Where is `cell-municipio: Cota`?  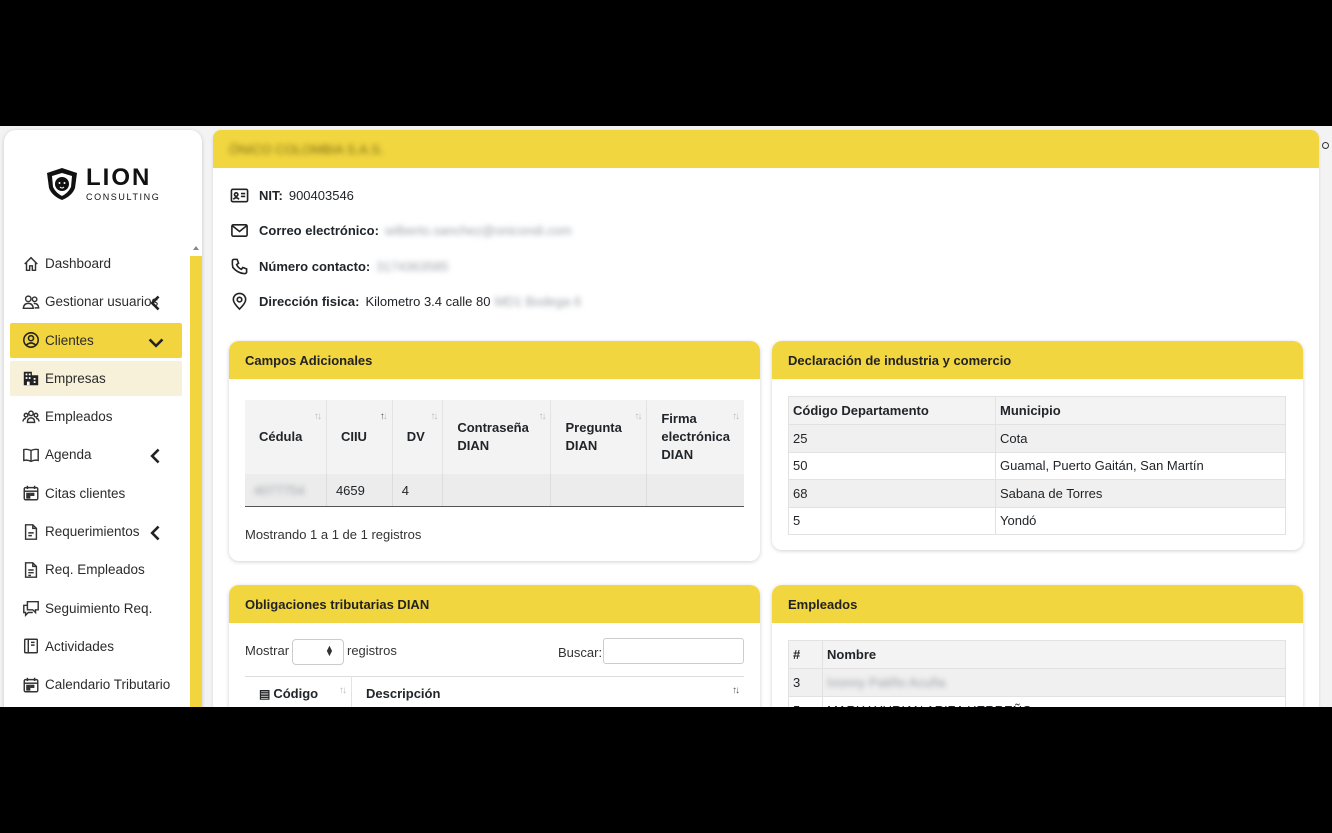
cell-municipio: Cota is located at coordinates (1140, 438).